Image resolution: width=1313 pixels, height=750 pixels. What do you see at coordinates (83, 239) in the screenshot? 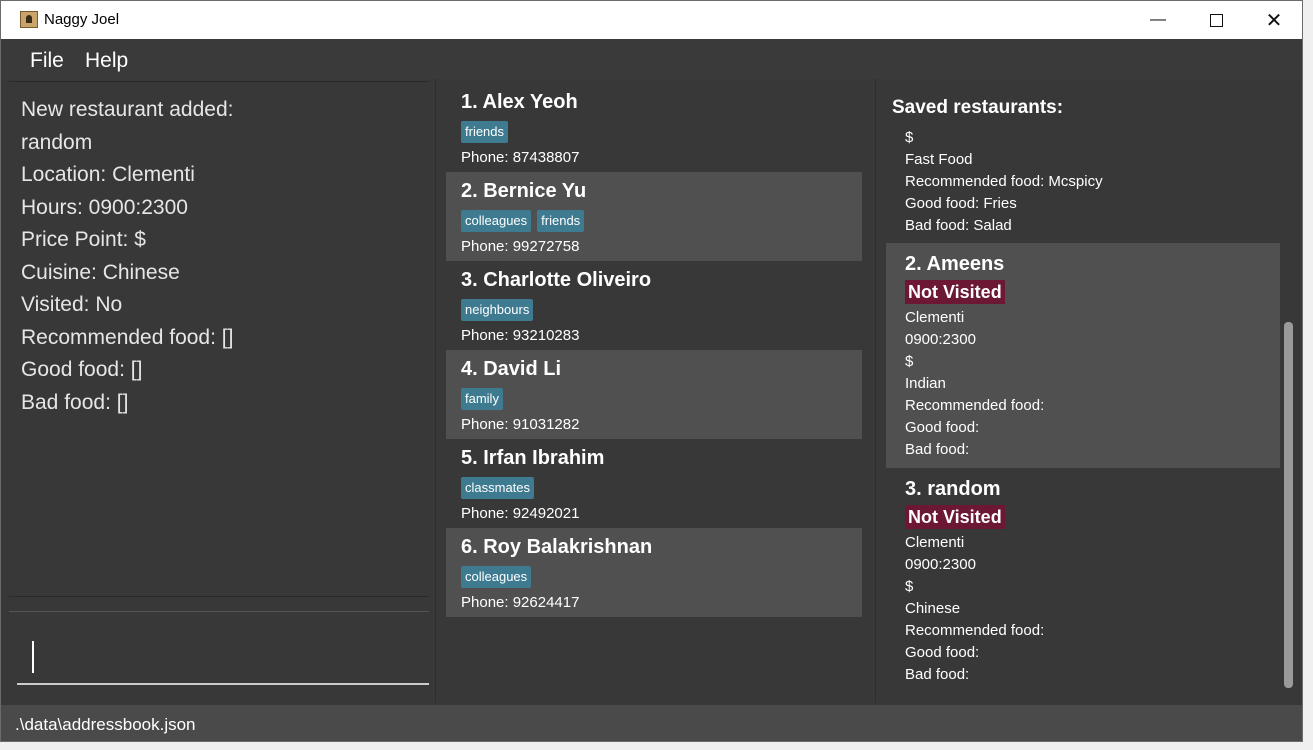
I see `result-line: Price Point: $` at bounding box center [83, 239].